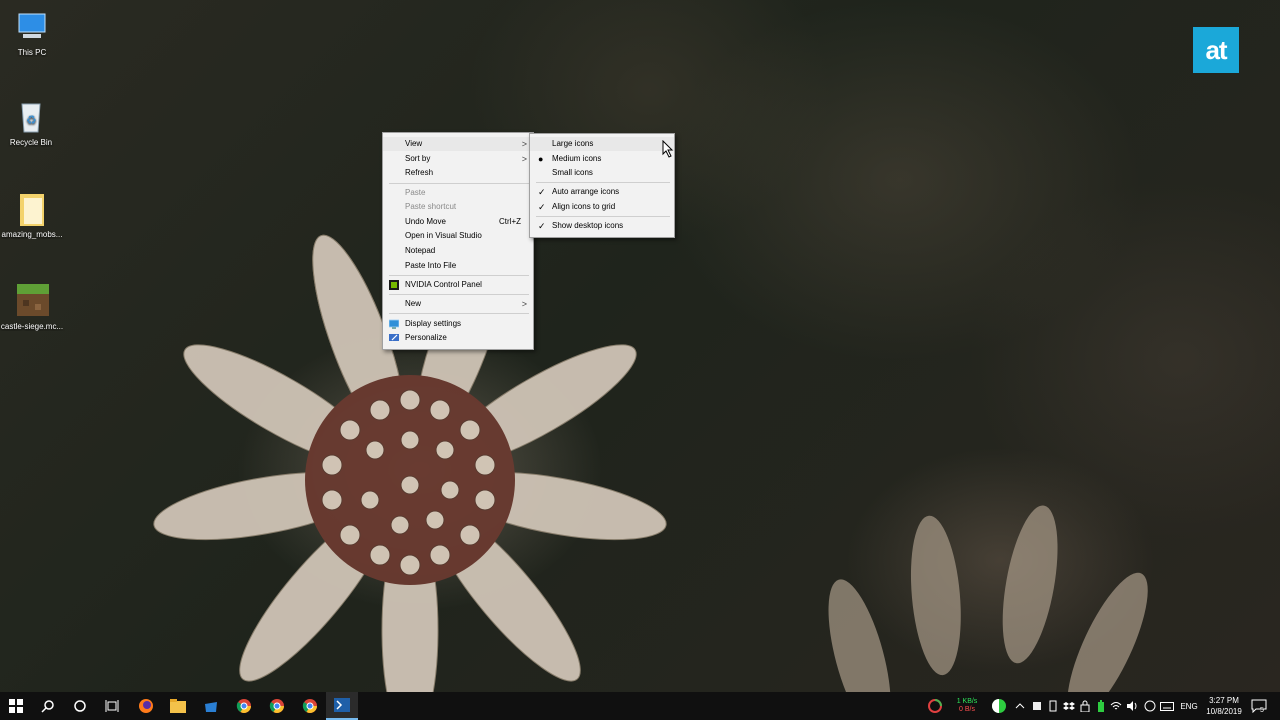 This screenshot has width=1280, height=720. I want to click on desktop-icon-label: This PC, so click(32, 52).